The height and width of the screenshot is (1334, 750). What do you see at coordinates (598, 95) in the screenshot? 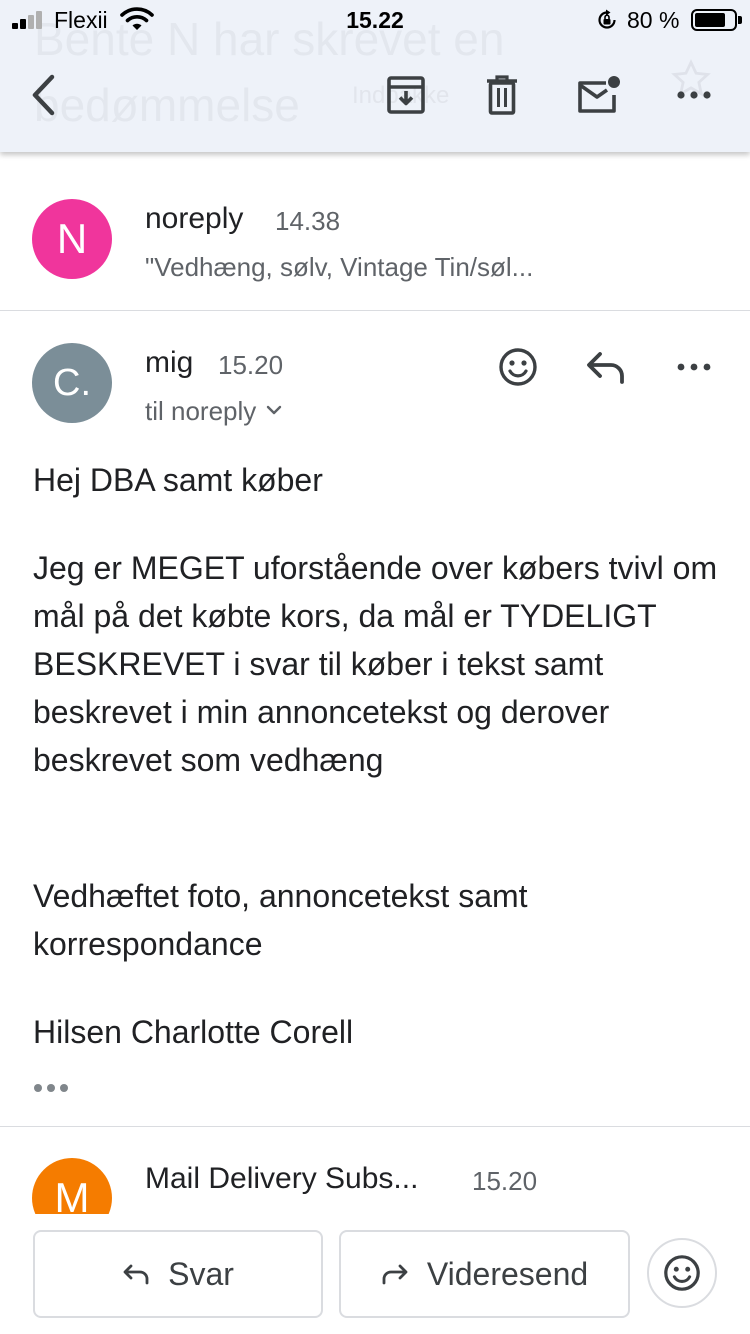
I see `mark-unread-icon` at bounding box center [598, 95].